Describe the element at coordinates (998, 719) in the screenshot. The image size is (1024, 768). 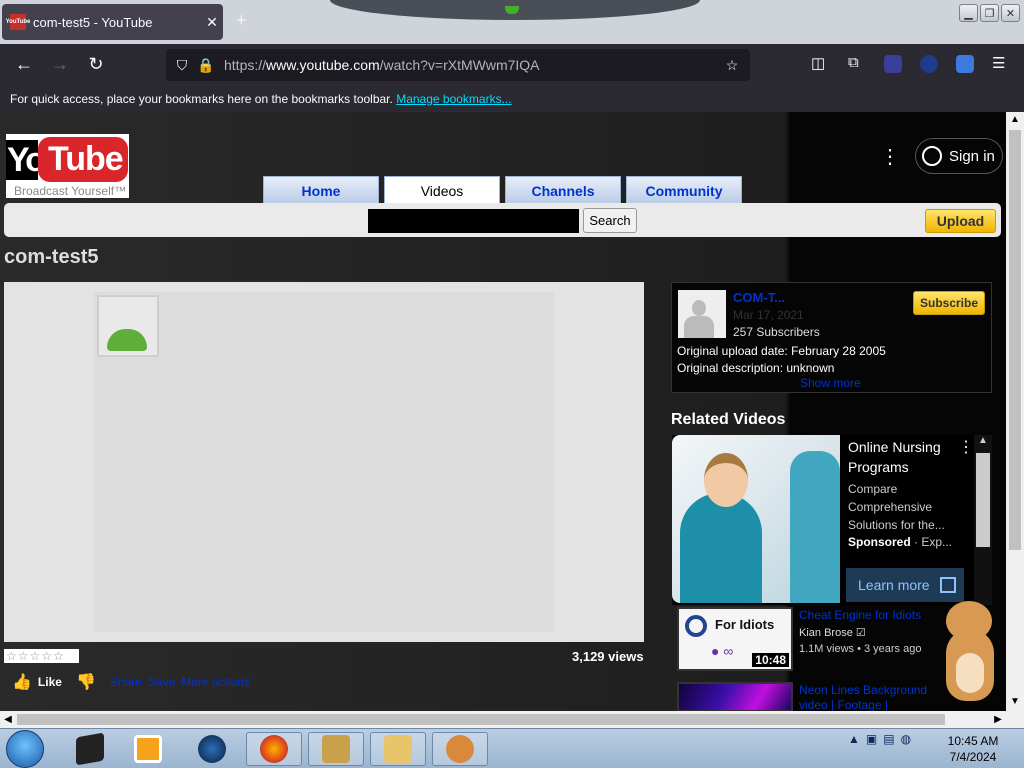
I see `scroll-right-icon: ▶` at that location.